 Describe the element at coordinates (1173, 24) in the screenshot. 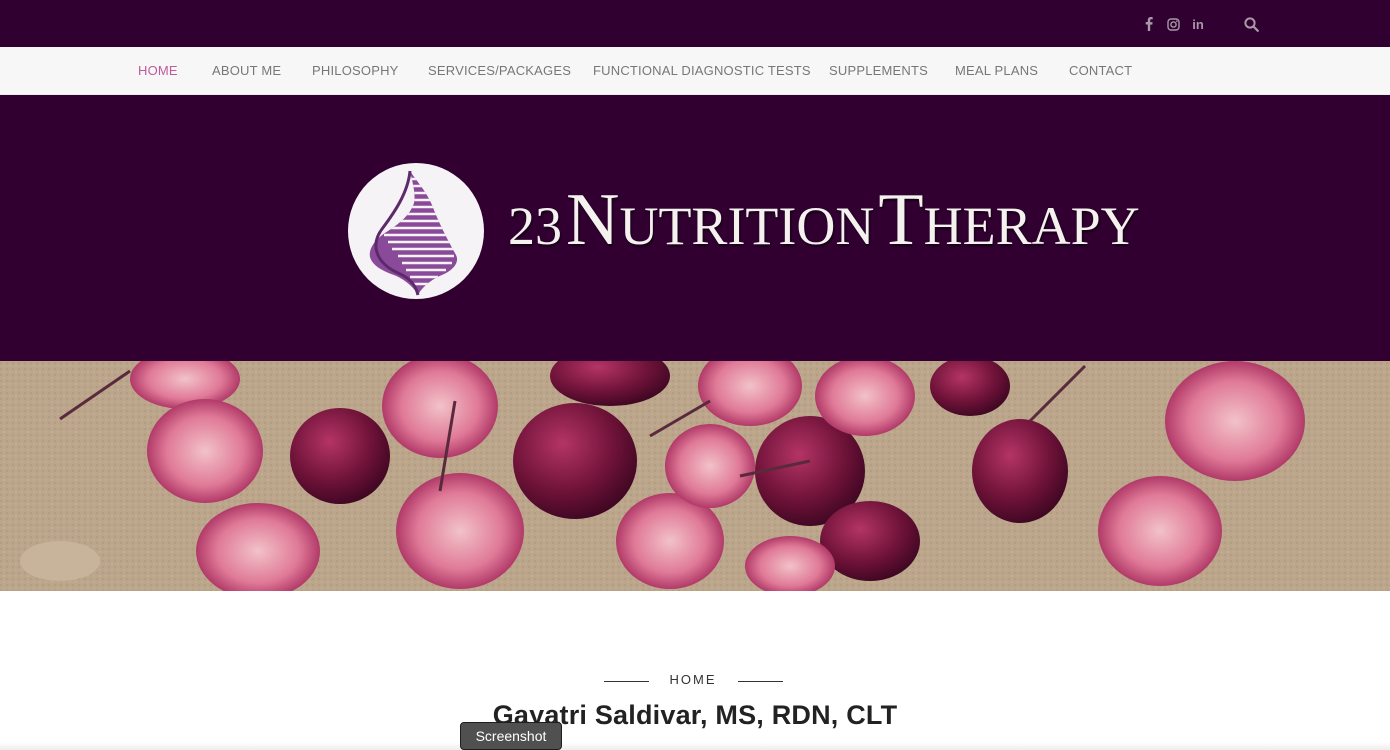

I see `instagram-icon` at that location.